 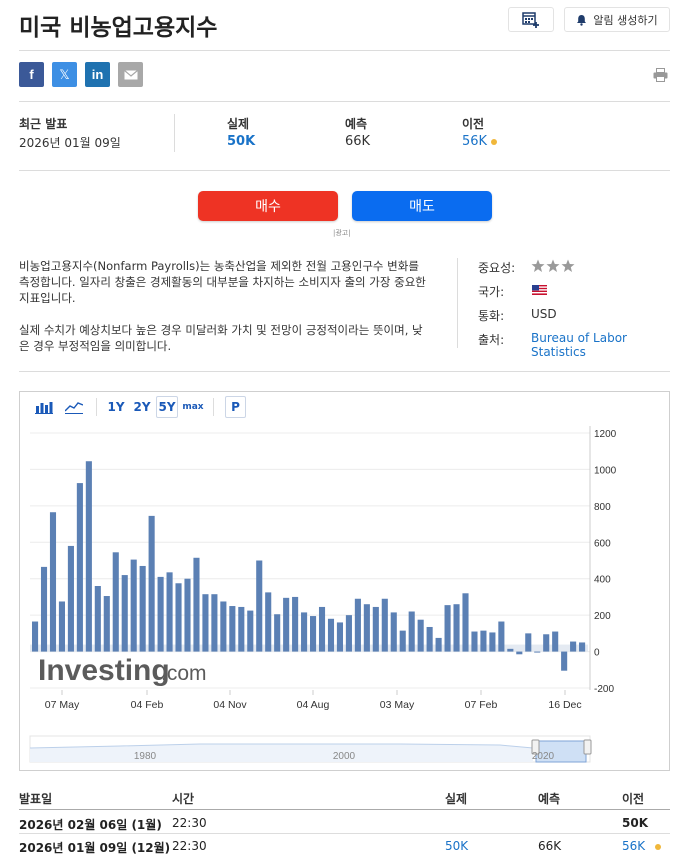 I want to click on x-tick-label: 07 Feb, so click(x=481, y=705).